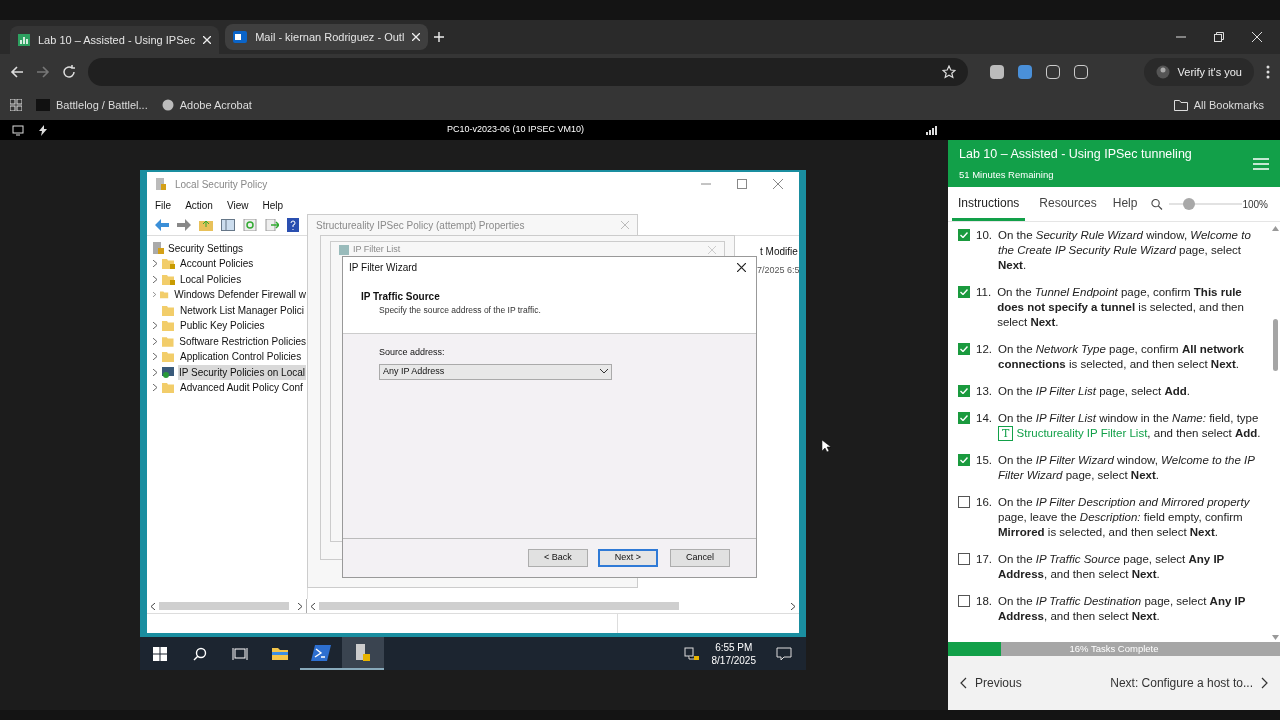  Describe the element at coordinates (1261, 163) in the screenshot. I see `menu-icon` at that location.